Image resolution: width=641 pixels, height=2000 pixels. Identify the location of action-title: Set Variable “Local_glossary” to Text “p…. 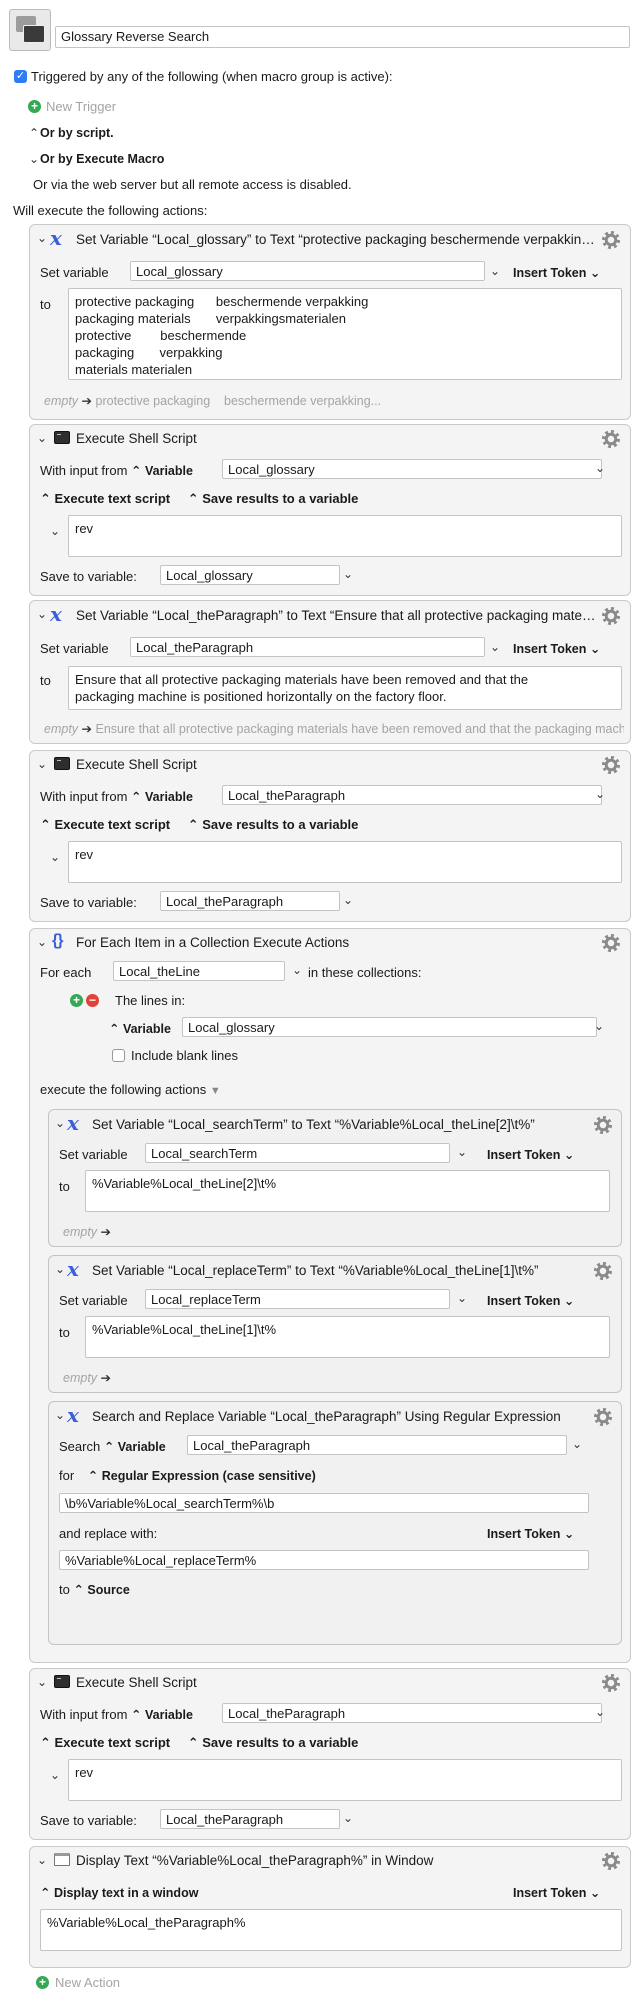
(336, 239).